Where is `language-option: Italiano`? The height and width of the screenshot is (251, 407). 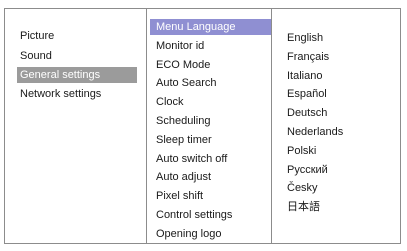 language-option: Italiano is located at coordinates (304, 76).